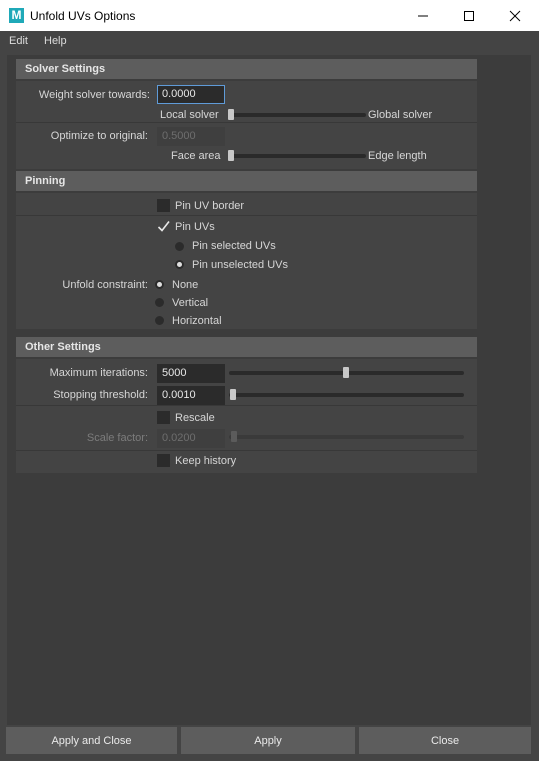  What do you see at coordinates (246, 181) in the screenshot?
I see `section-header-pinning: Pinning` at bounding box center [246, 181].